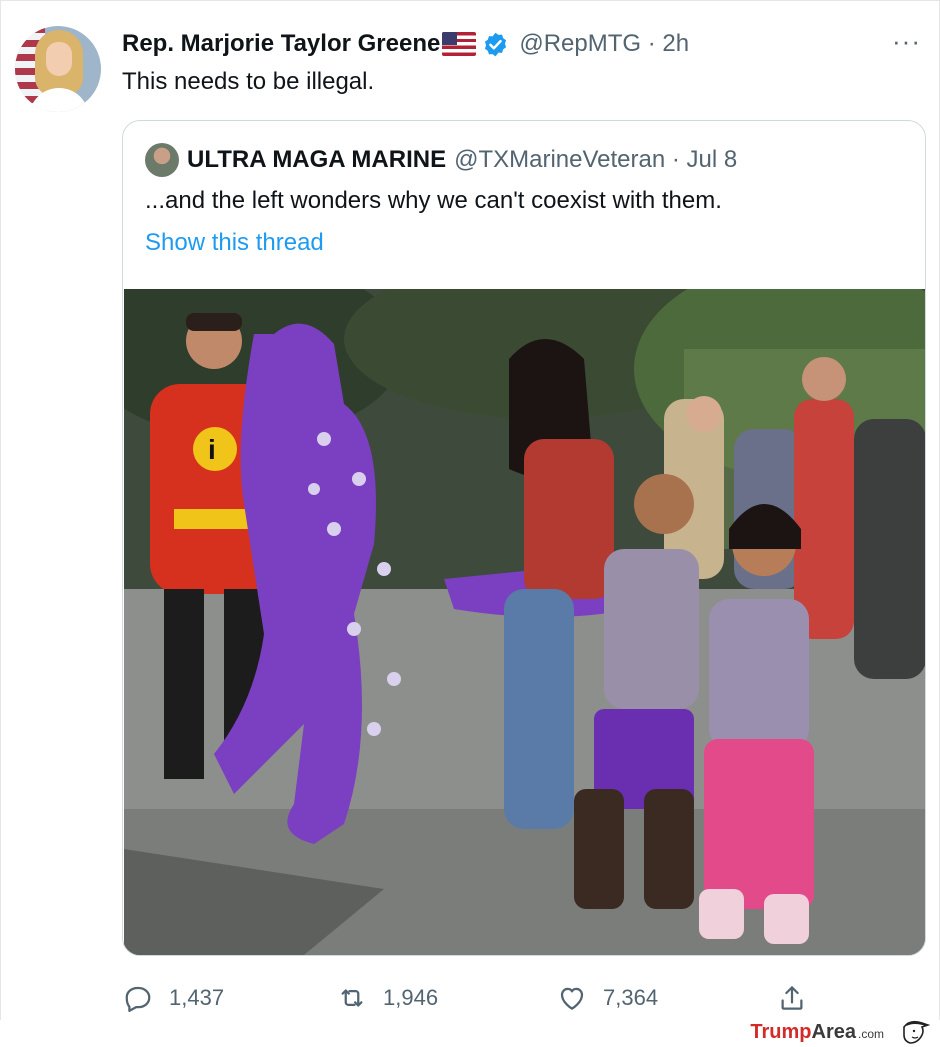 The height and width of the screenshot is (1047, 940). Describe the element at coordinates (906, 41) in the screenshot. I see `more-options-icon: ···` at that location.